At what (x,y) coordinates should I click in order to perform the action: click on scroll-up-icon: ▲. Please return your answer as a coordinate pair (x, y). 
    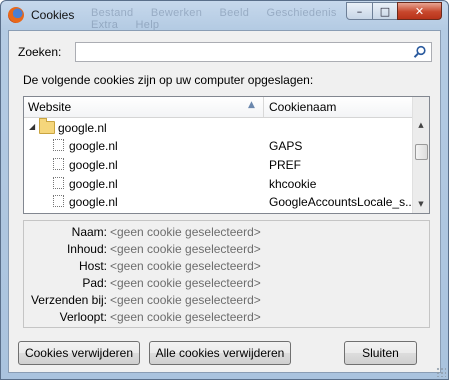
    Looking at the image, I should click on (421, 125).